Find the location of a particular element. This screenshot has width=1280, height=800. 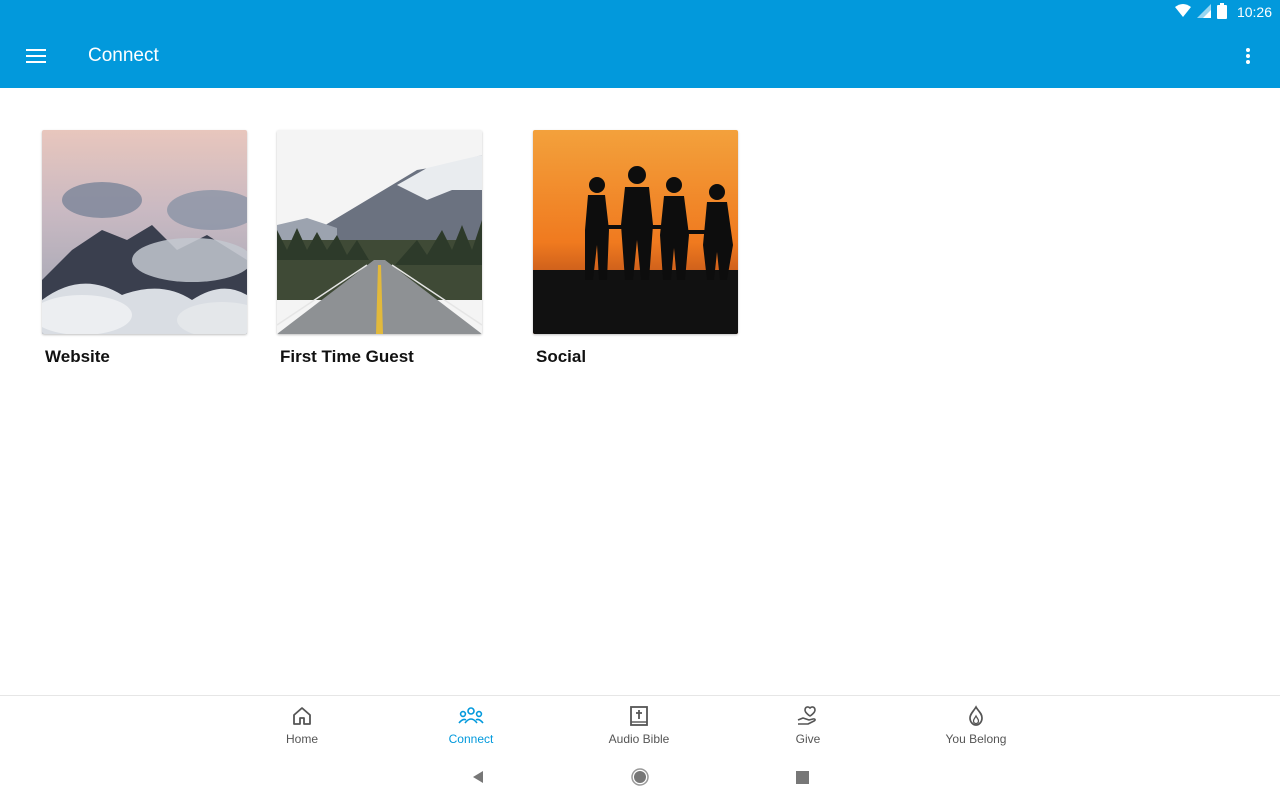

status-time: 10:26 is located at coordinates (1254, 12).